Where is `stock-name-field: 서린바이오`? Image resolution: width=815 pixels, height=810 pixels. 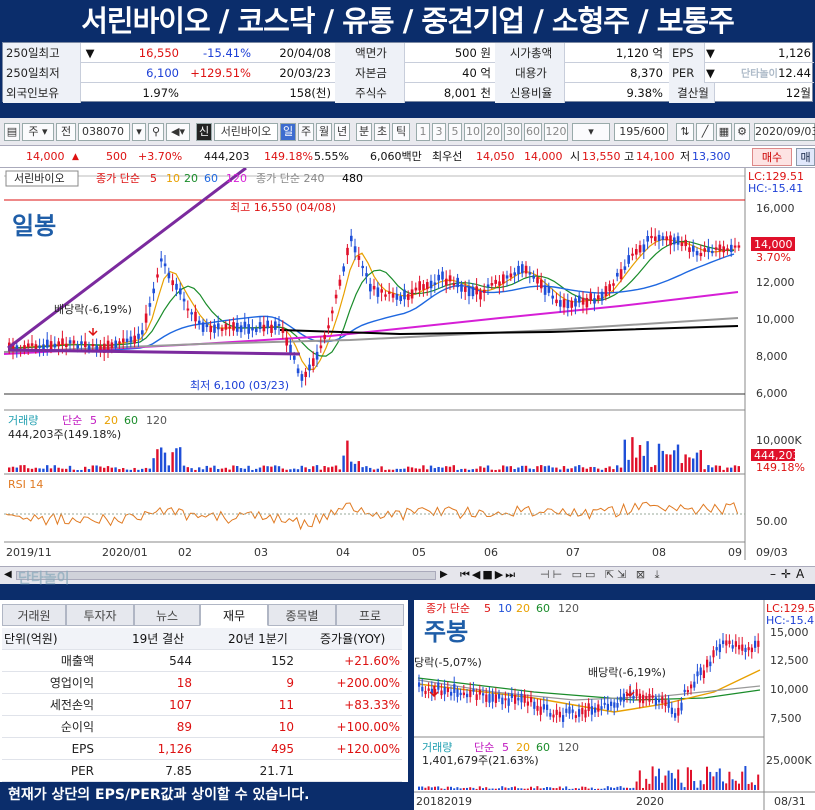
stock-name-field: 서린바이오 is located at coordinates (246, 132).